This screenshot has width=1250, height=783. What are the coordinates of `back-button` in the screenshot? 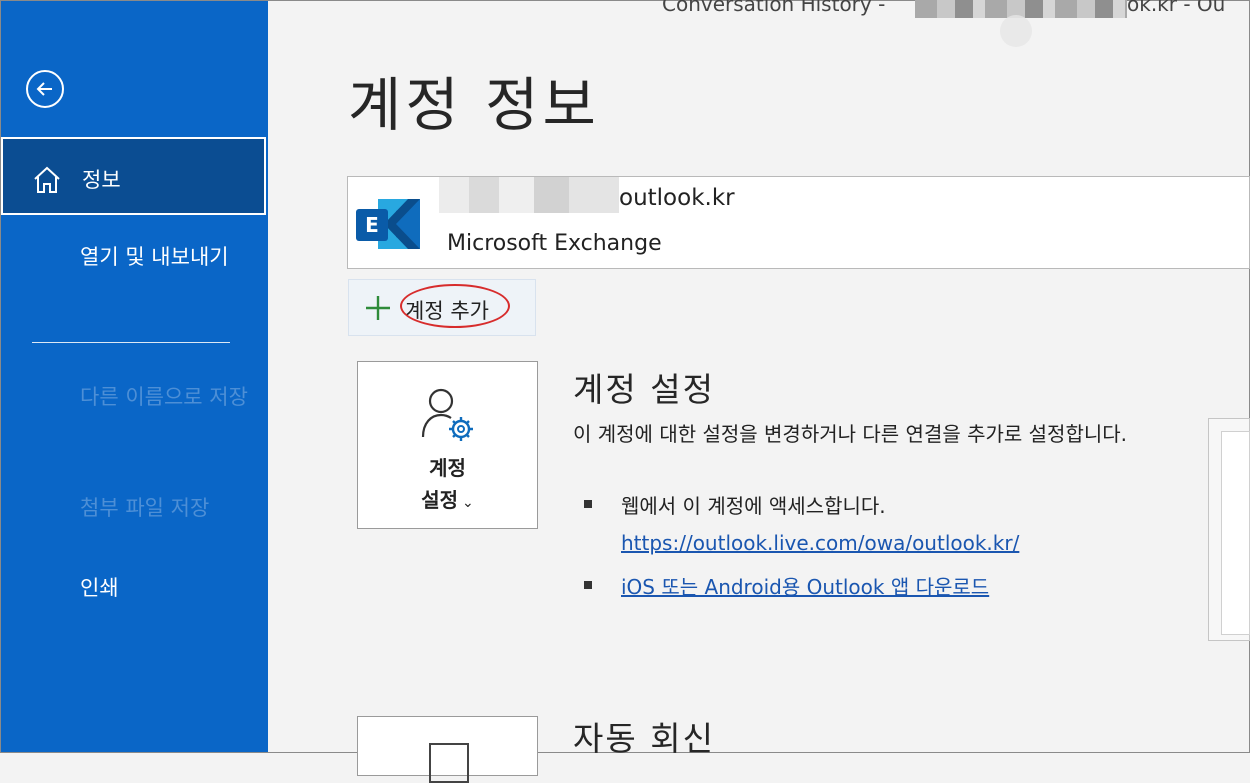 It's located at (45, 89).